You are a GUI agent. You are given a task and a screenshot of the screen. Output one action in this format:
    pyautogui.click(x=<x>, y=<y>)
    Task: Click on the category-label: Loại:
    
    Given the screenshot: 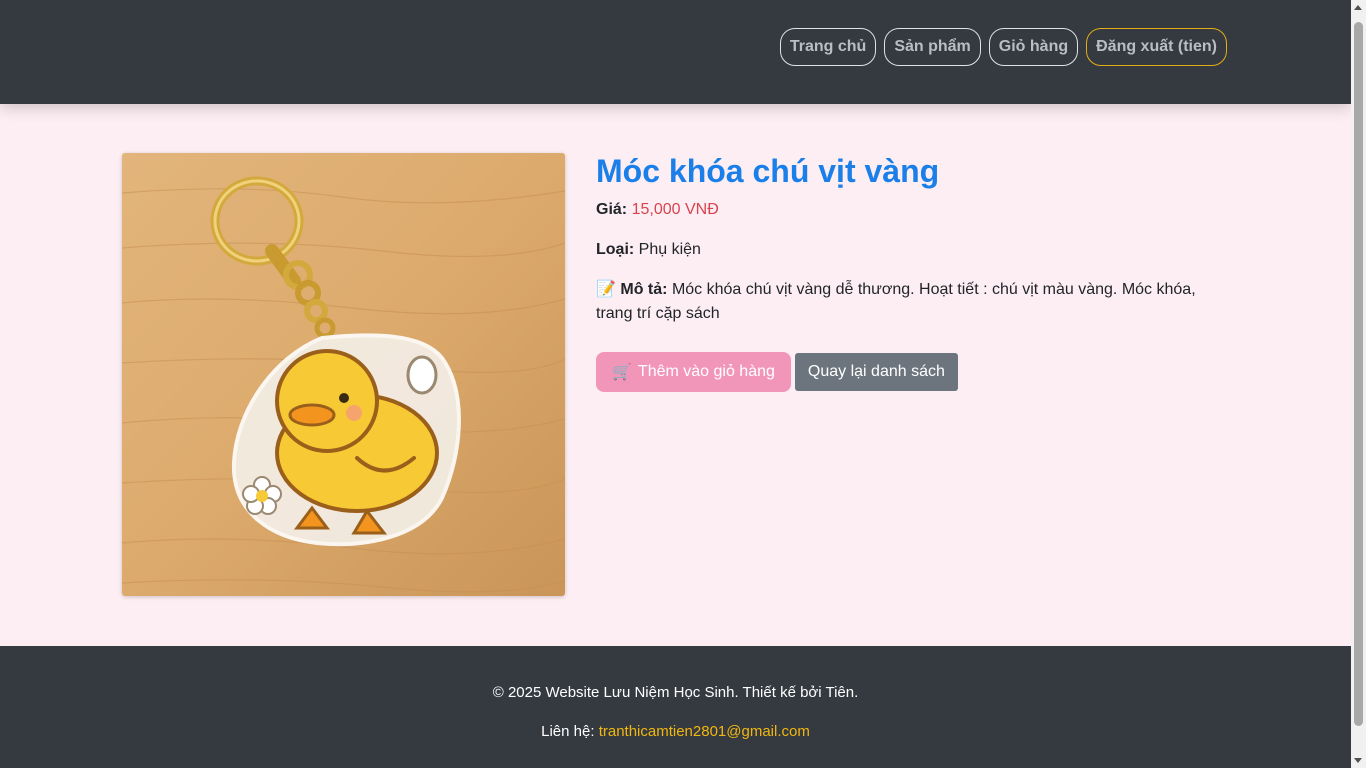 What is the action you would take?
    pyautogui.click(x=615, y=249)
    